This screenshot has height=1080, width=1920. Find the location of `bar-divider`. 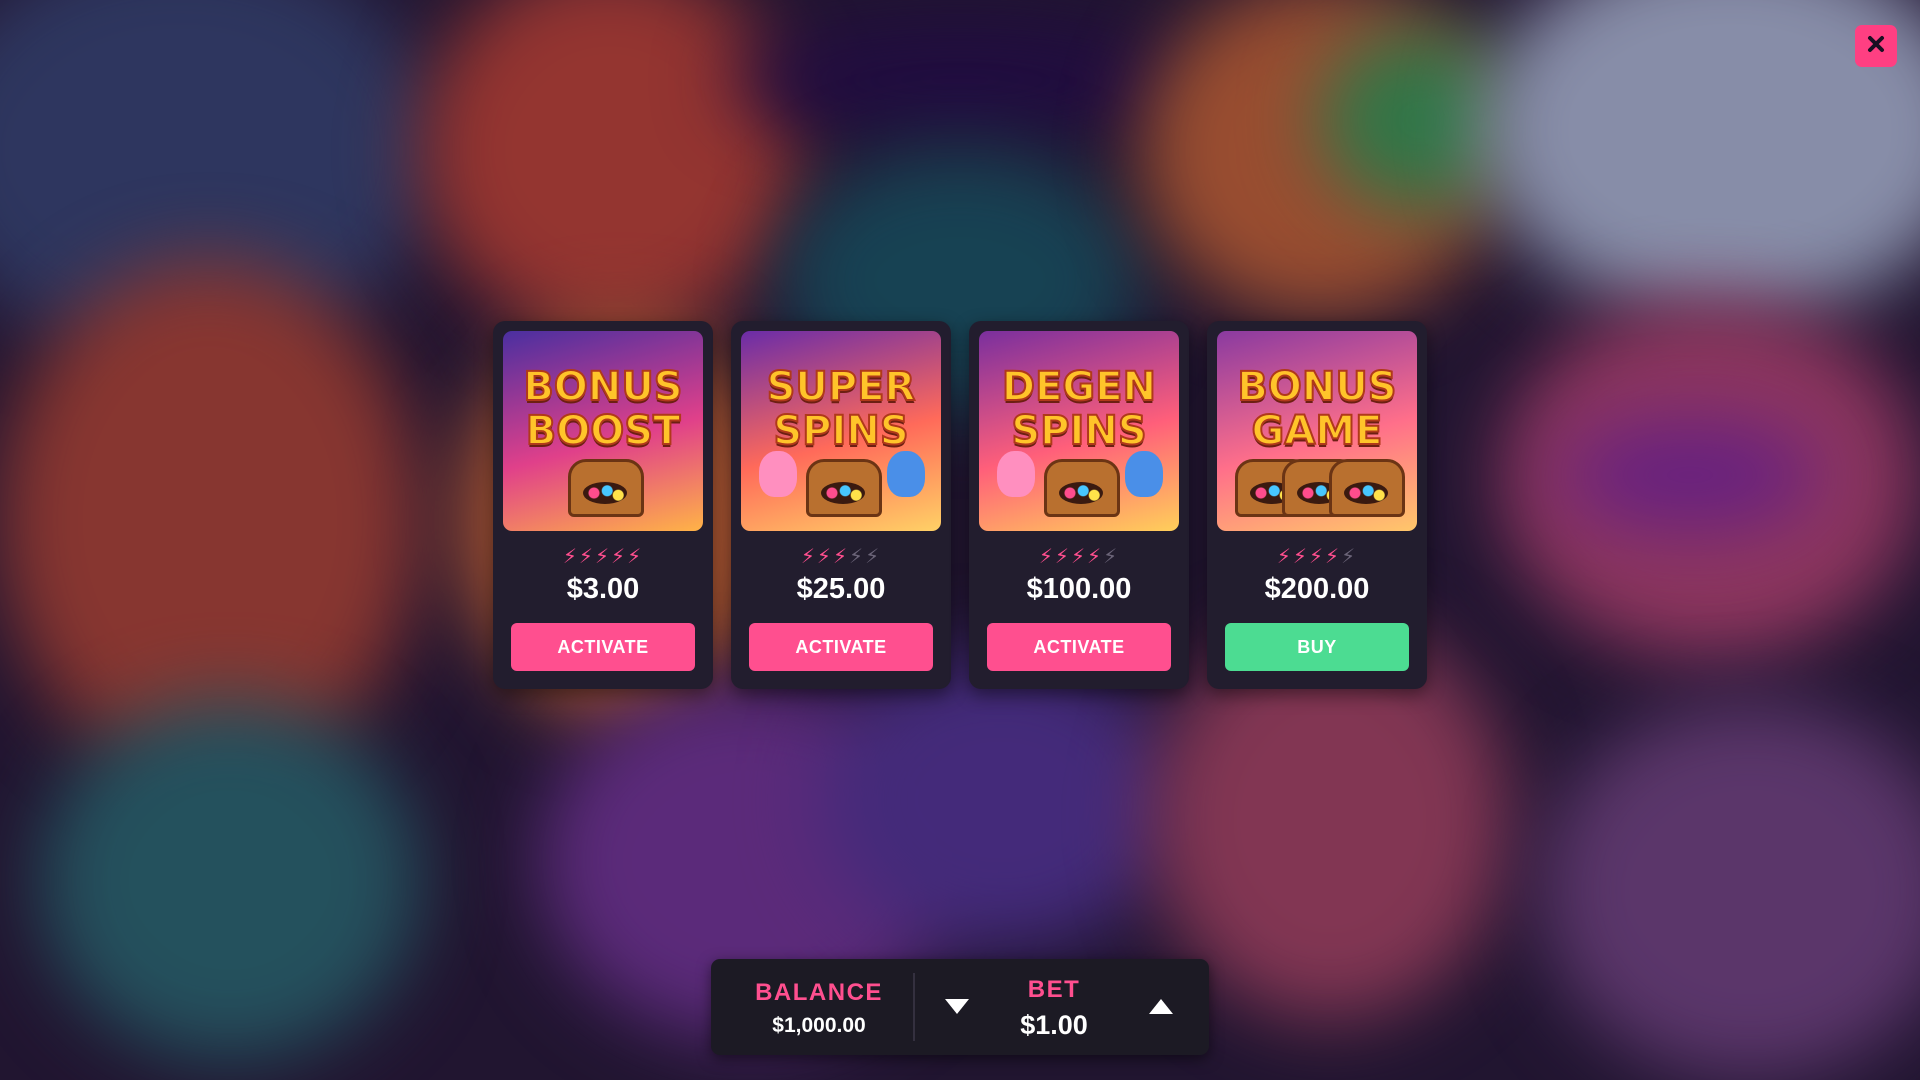

bar-divider is located at coordinates (914, 1007).